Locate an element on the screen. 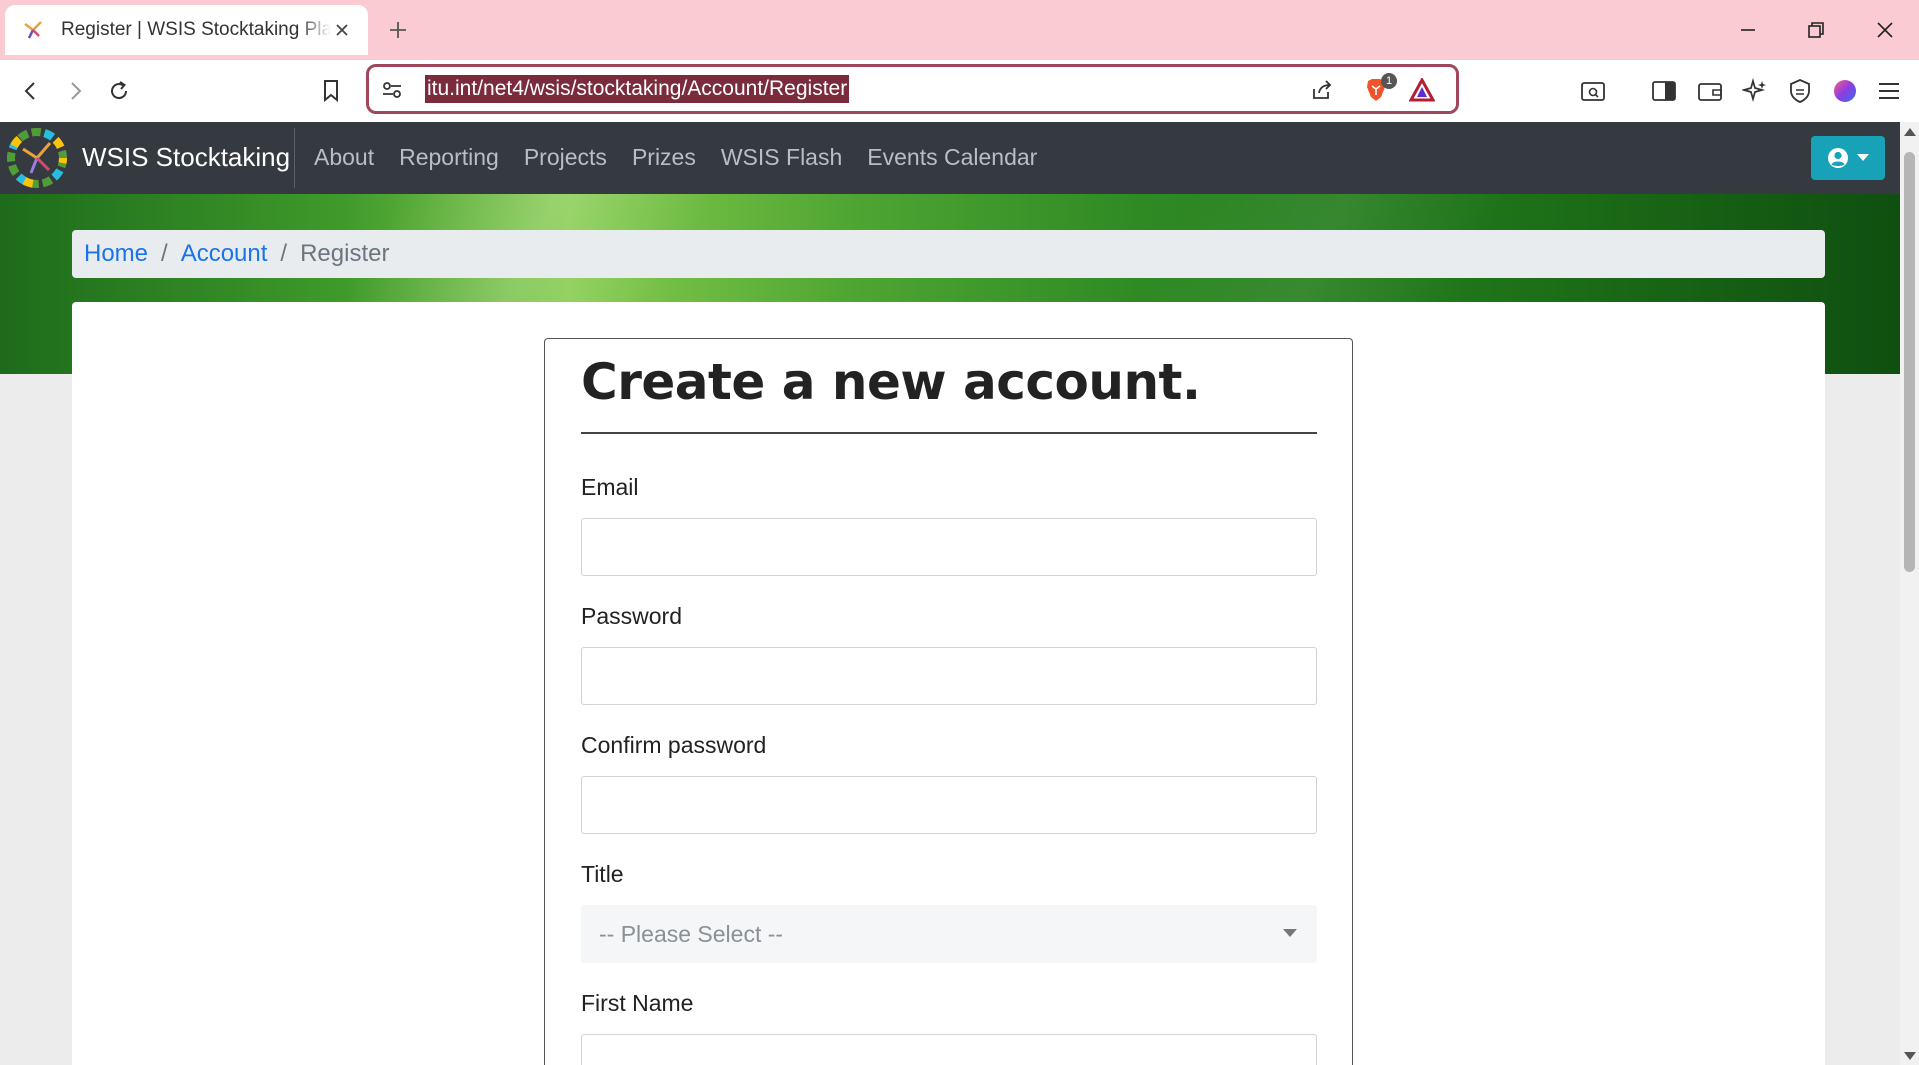 This screenshot has height=1065, width=1919. password-field is located at coordinates (949, 676).